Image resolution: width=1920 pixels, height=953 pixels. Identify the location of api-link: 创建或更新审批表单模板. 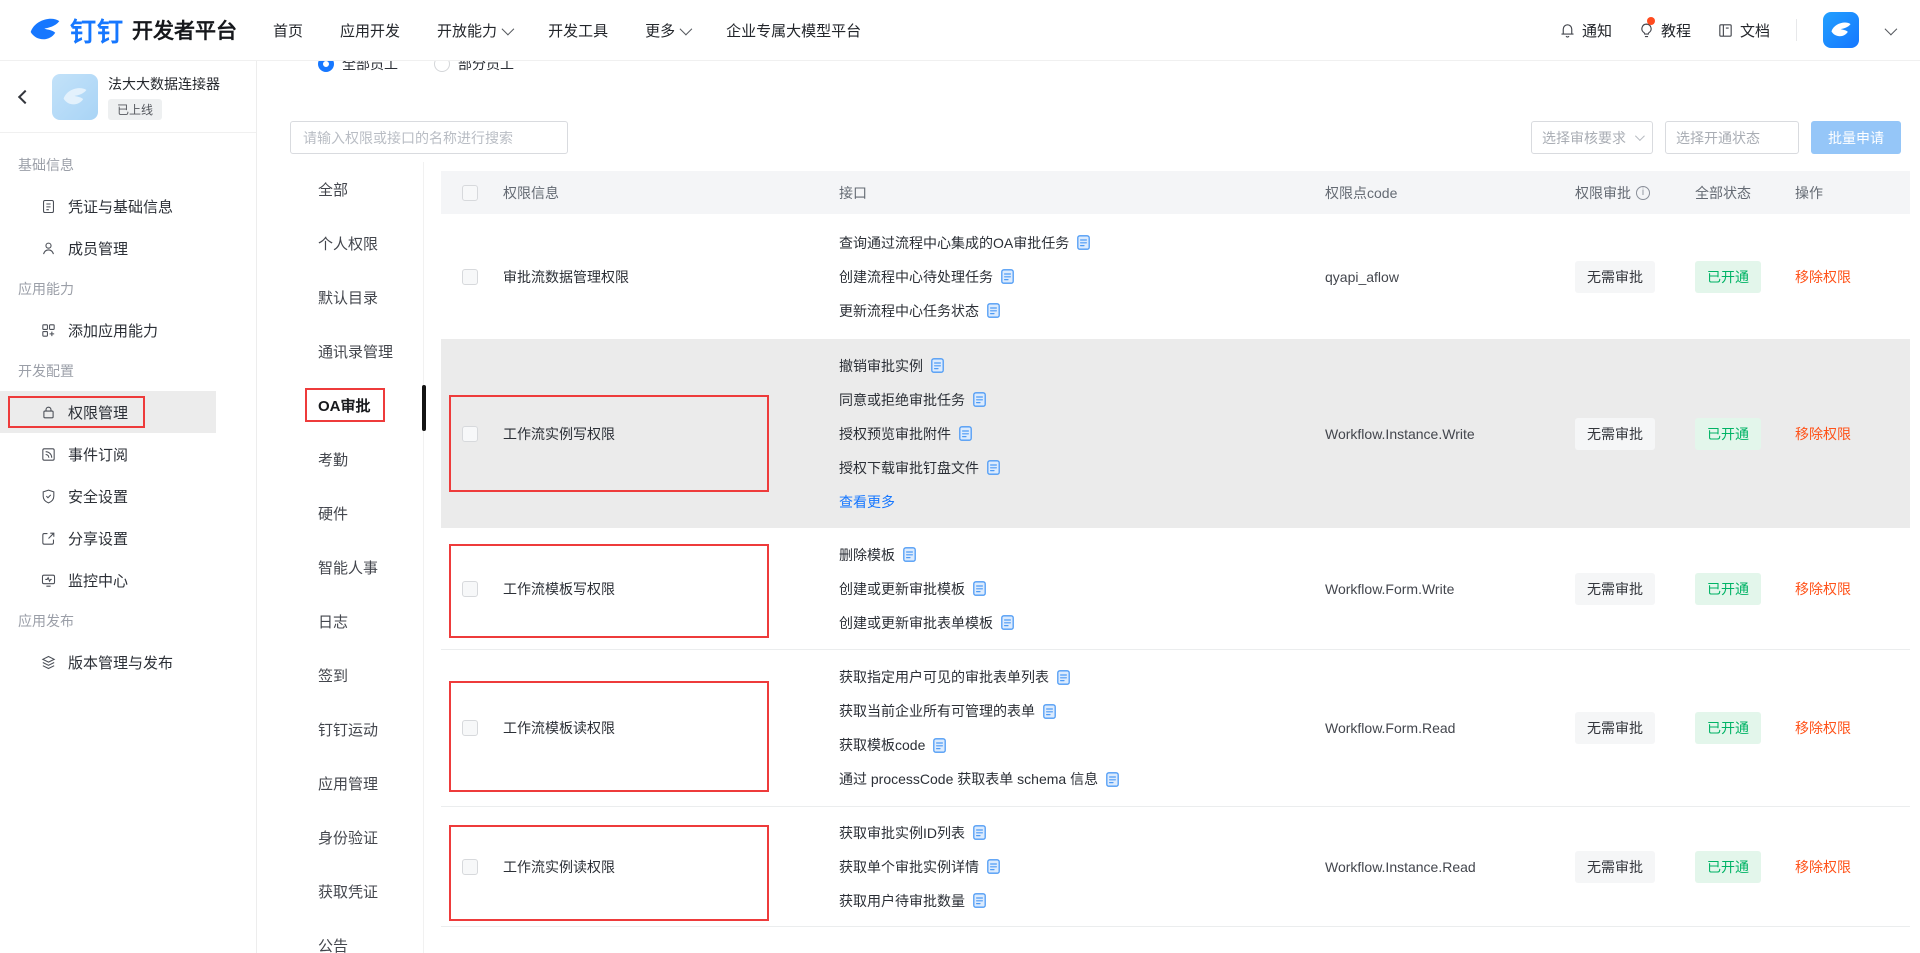
(916, 623).